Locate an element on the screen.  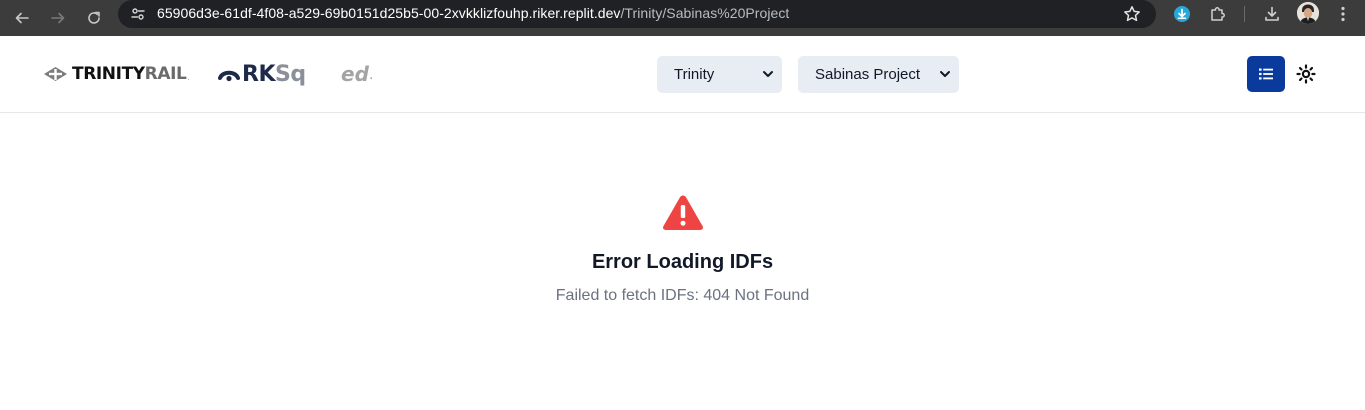
trinity-logo-main: TRINITY is located at coordinates (108, 74).